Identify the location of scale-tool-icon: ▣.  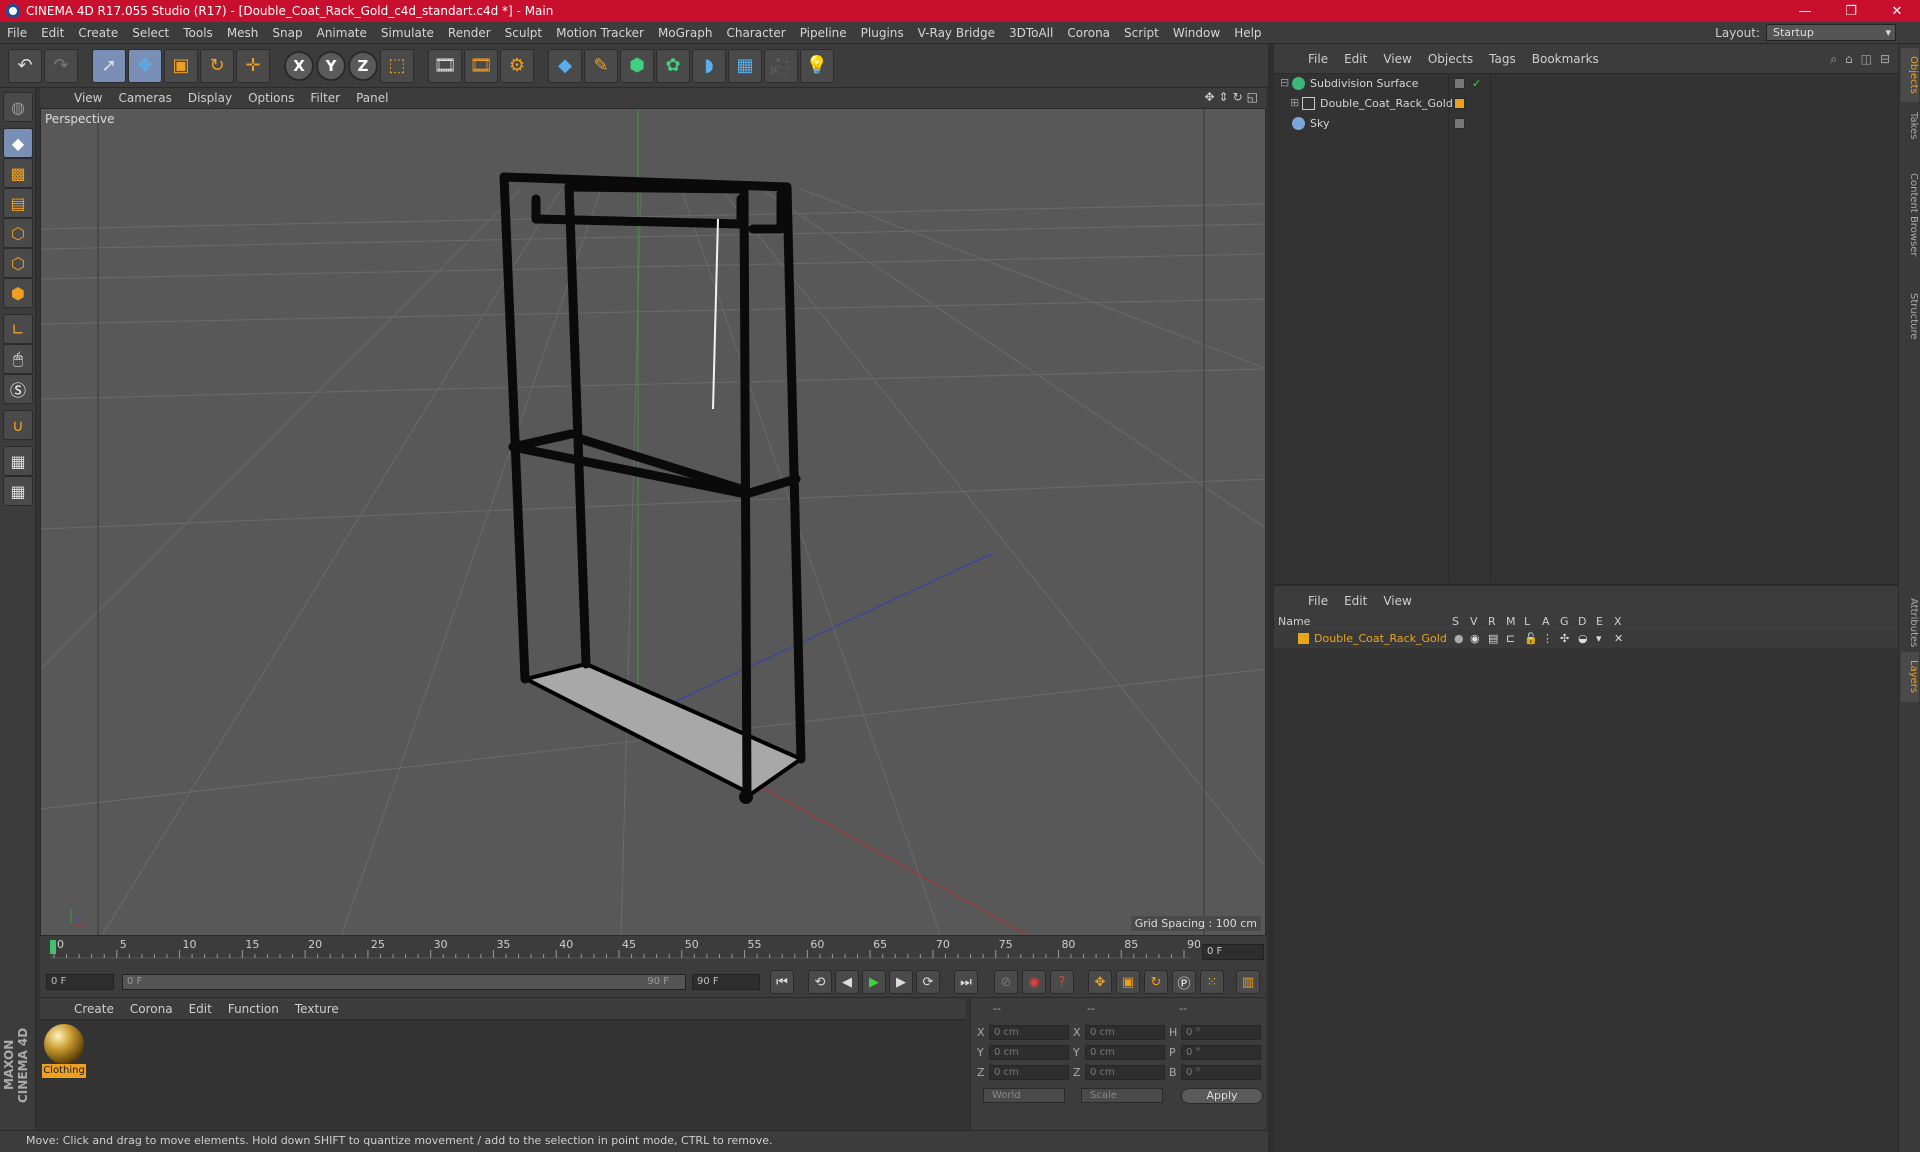
(181, 65).